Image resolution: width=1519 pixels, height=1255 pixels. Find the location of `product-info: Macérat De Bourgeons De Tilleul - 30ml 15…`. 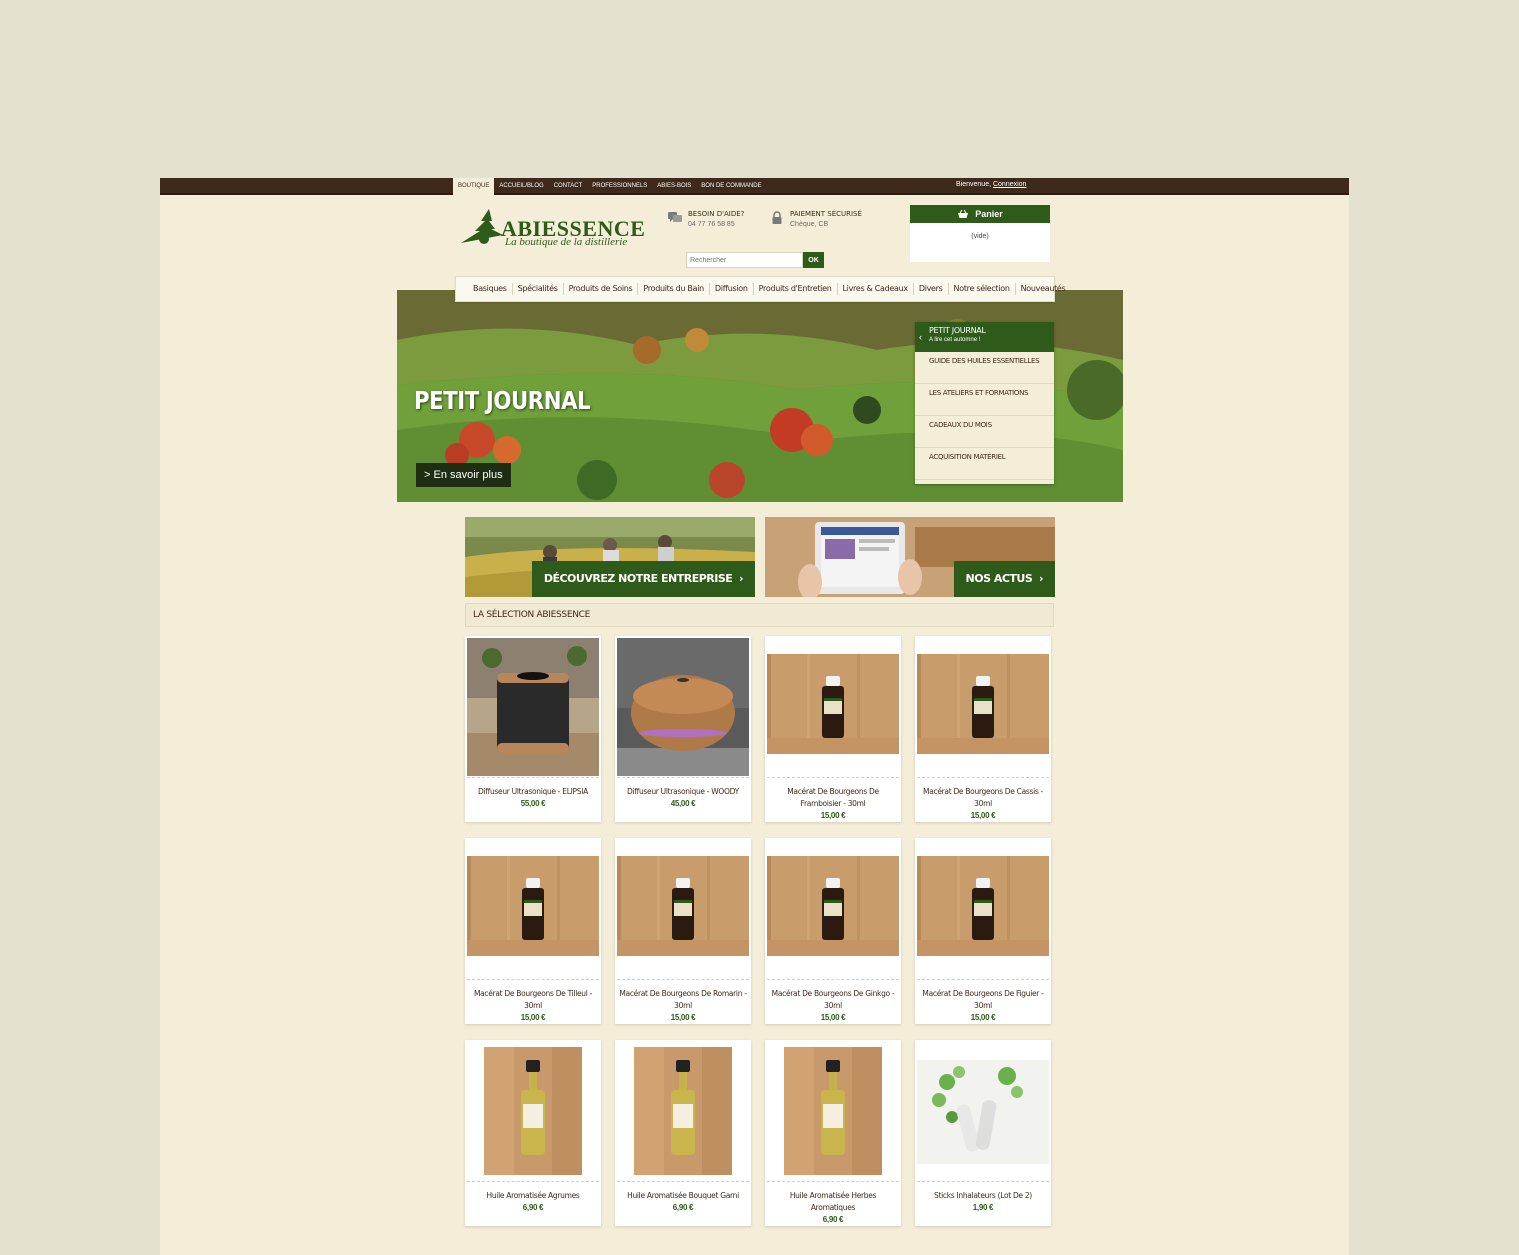

product-info: Macérat De Bourgeons De Tilleul - 30ml 15… is located at coordinates (533, 1006).